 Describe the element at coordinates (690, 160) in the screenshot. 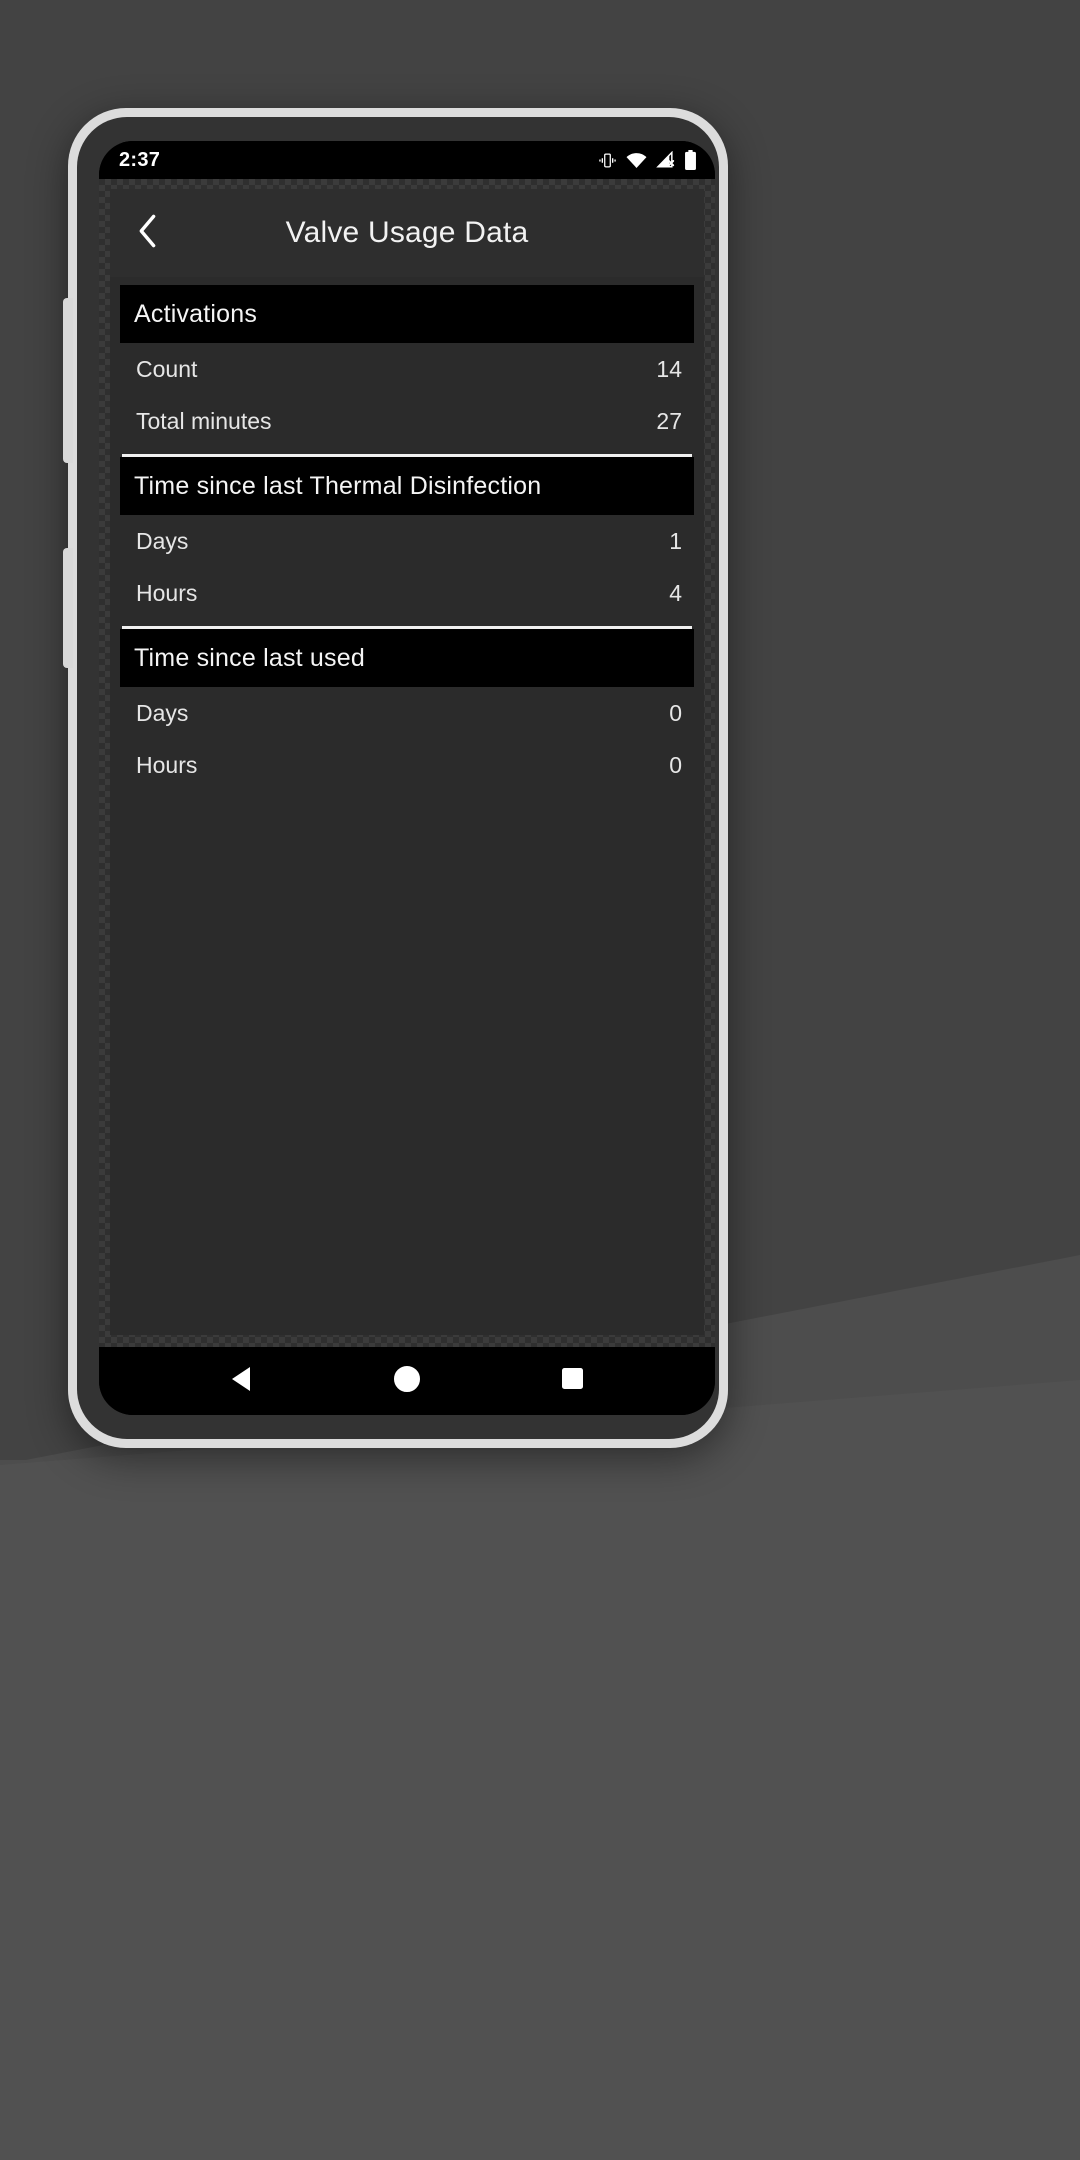

I see `battery-icon` at that location.